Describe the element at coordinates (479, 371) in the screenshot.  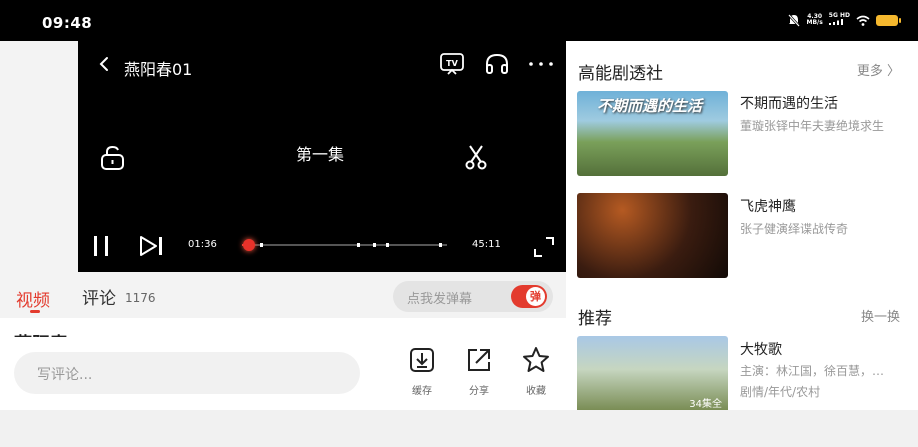
I see `share-button: 分享` at that location.